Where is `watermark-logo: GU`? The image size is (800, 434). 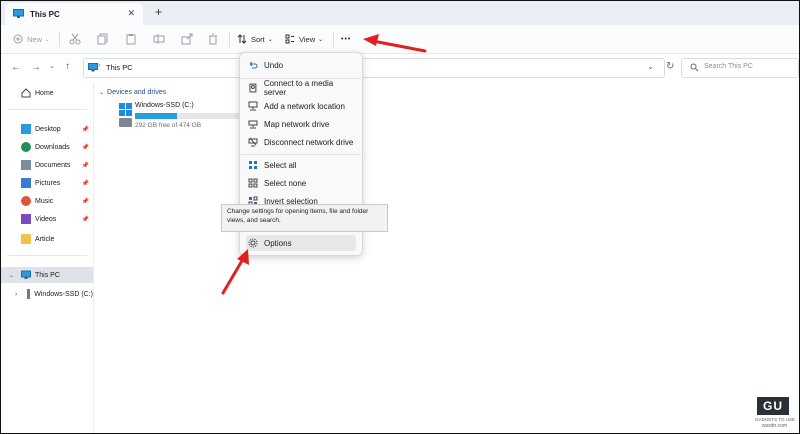
watermark-logo: GU is located at coordinates (773, 406).